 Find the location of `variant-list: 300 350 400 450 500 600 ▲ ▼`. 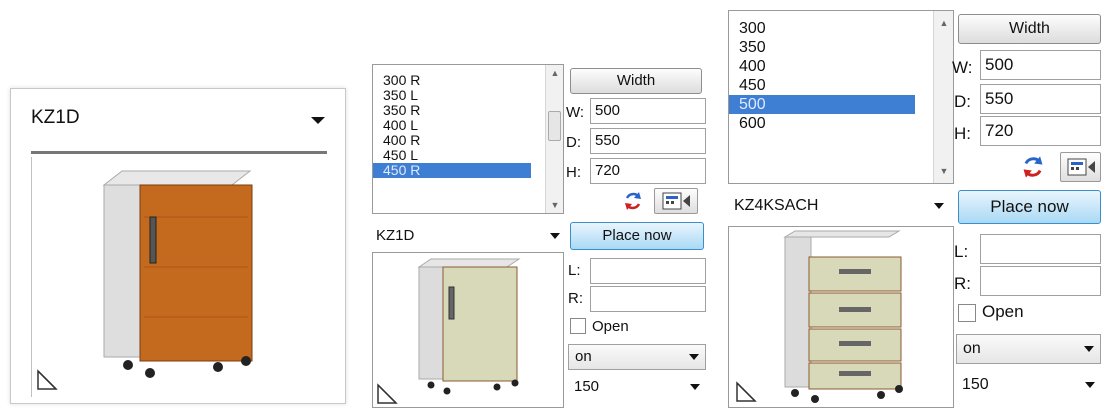

variant-list: 300 350 400 450 500 600 ▲ ▼ is located at coordinates (841, 97).